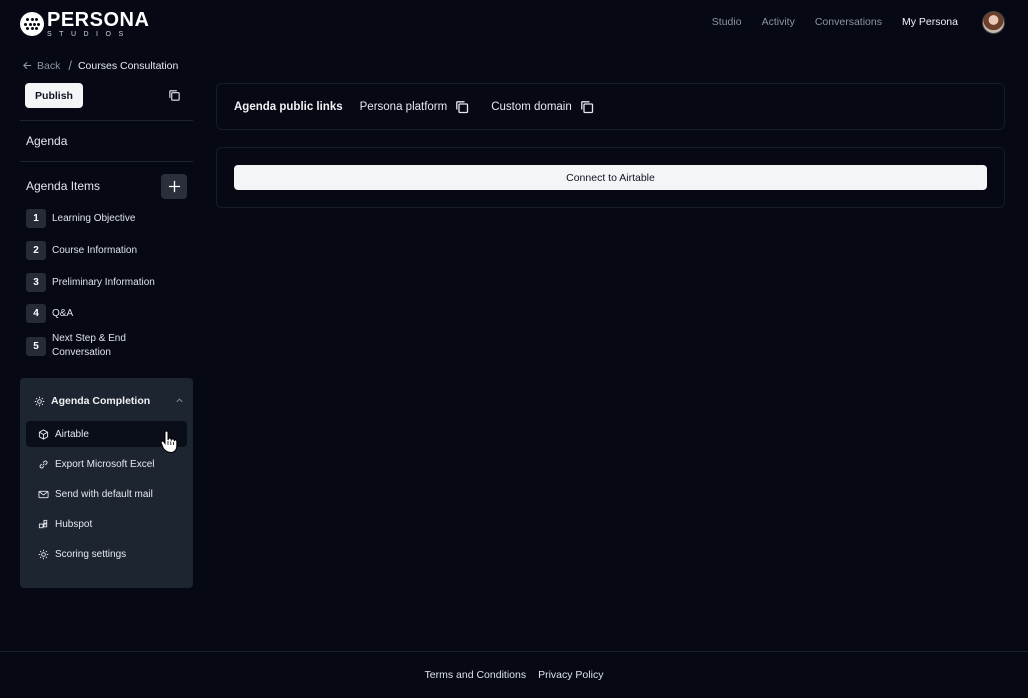 This screenshot has height=698, width=1028. I want to click on agenda-item: 5 Next Step & End Conversation, so click(108, 346).